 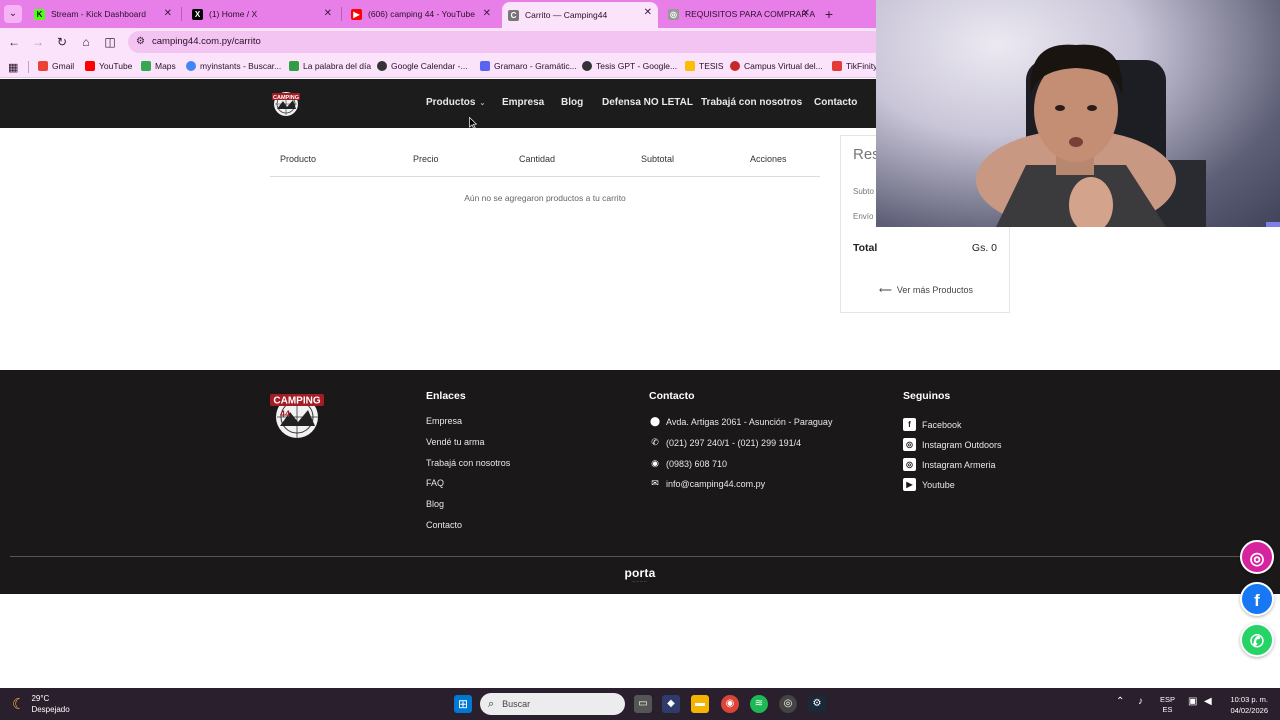 What do you see at coordinates (909, 464) in the screenshot?
I see `instagram-icon: ◎` at bounding box center [909, 464].